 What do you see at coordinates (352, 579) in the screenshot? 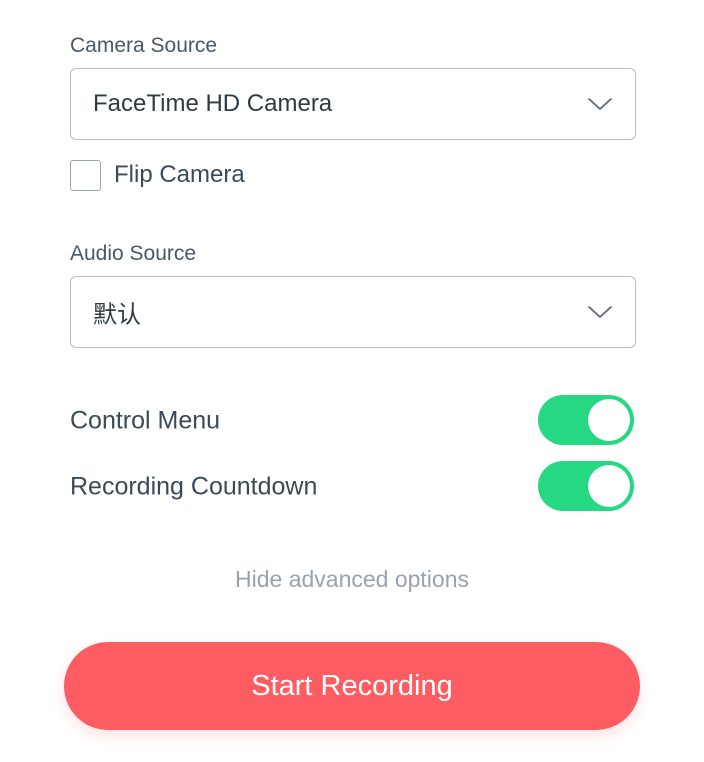
I see `hide-advanced-options-link: Hide advanced options` at bounding box center [352, 579].